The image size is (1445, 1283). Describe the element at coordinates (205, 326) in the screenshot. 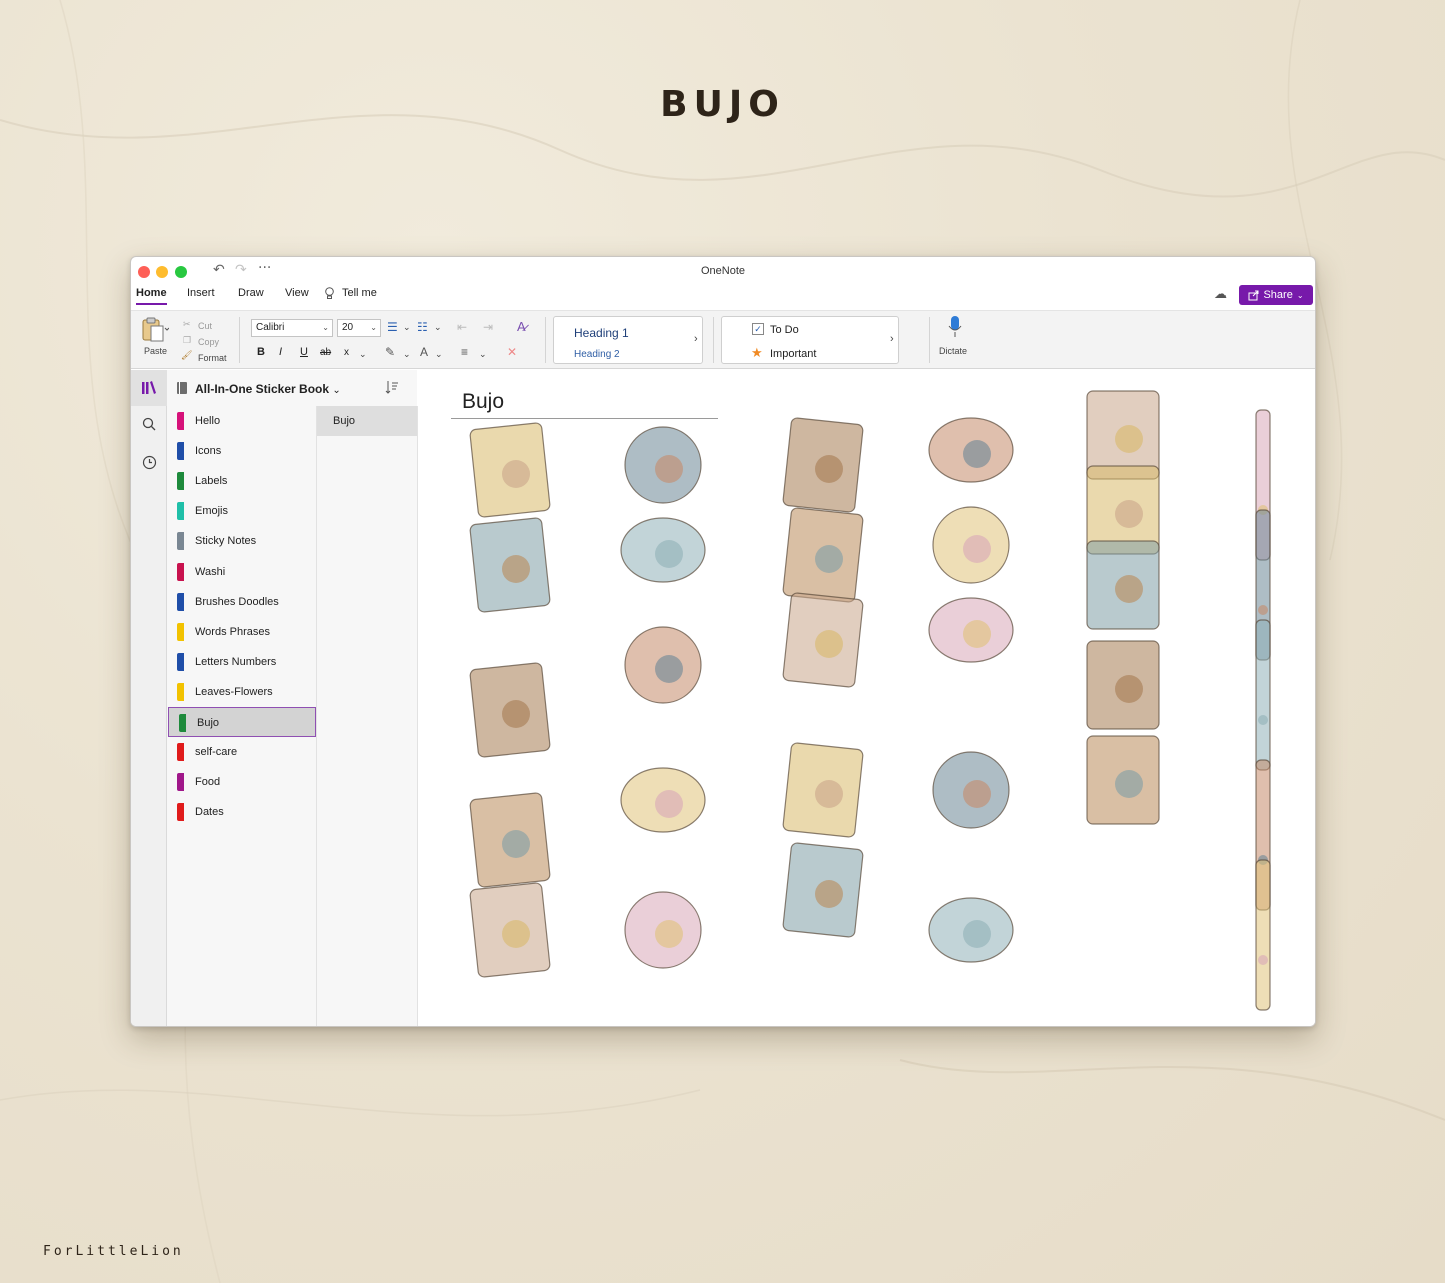

I see `cut-button: Cut` at that location.